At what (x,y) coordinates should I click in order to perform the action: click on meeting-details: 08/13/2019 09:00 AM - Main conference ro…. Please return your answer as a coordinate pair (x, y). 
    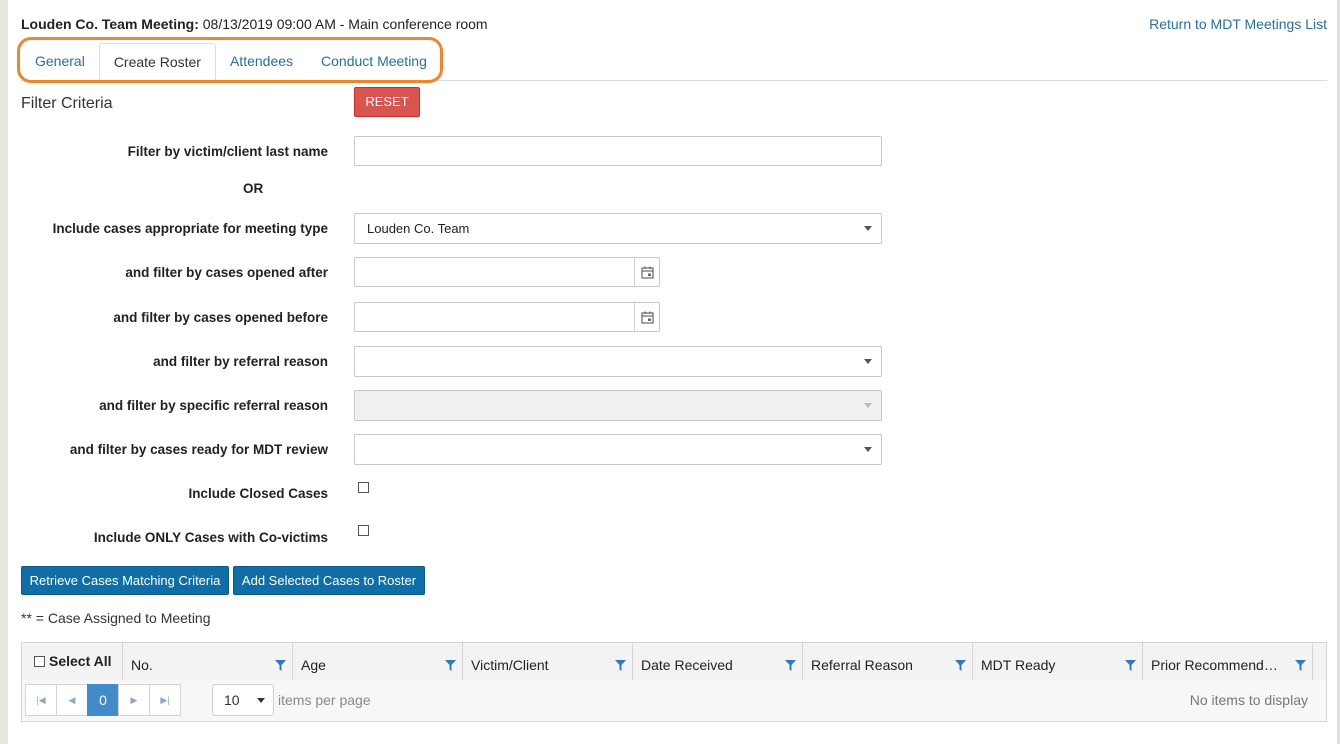
    Looking at the image, I should click on (343, 24).